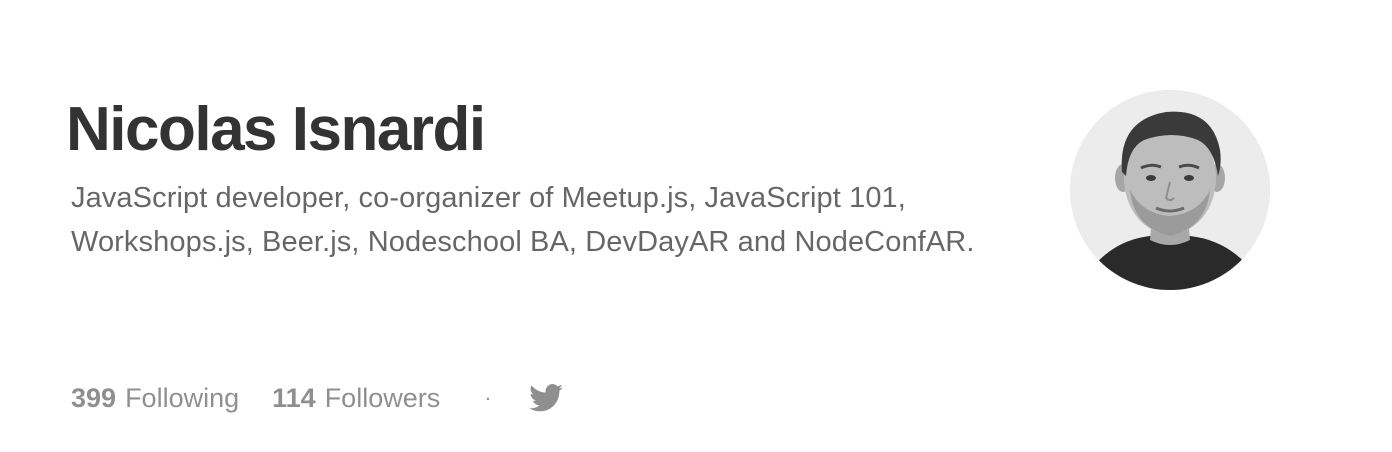  Describe the element at coordinates (182, 397) in the screenshot. I see `following-label: Following` at that location.